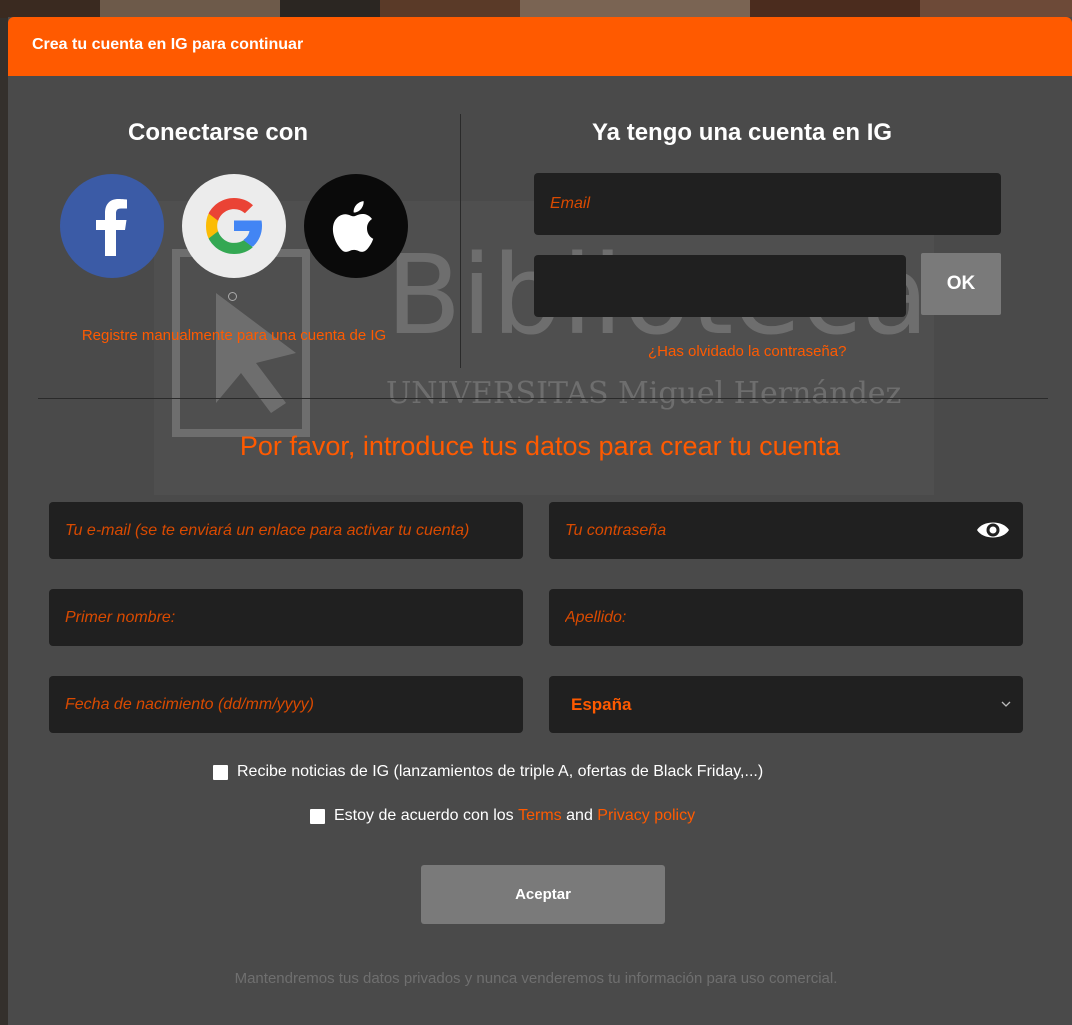 This screenshot has width=1072, height=1025. What do you see at coordinates (993, 530) in the screenshot?
I see `show-password-eye-icon` at bounding box center [993, 530].